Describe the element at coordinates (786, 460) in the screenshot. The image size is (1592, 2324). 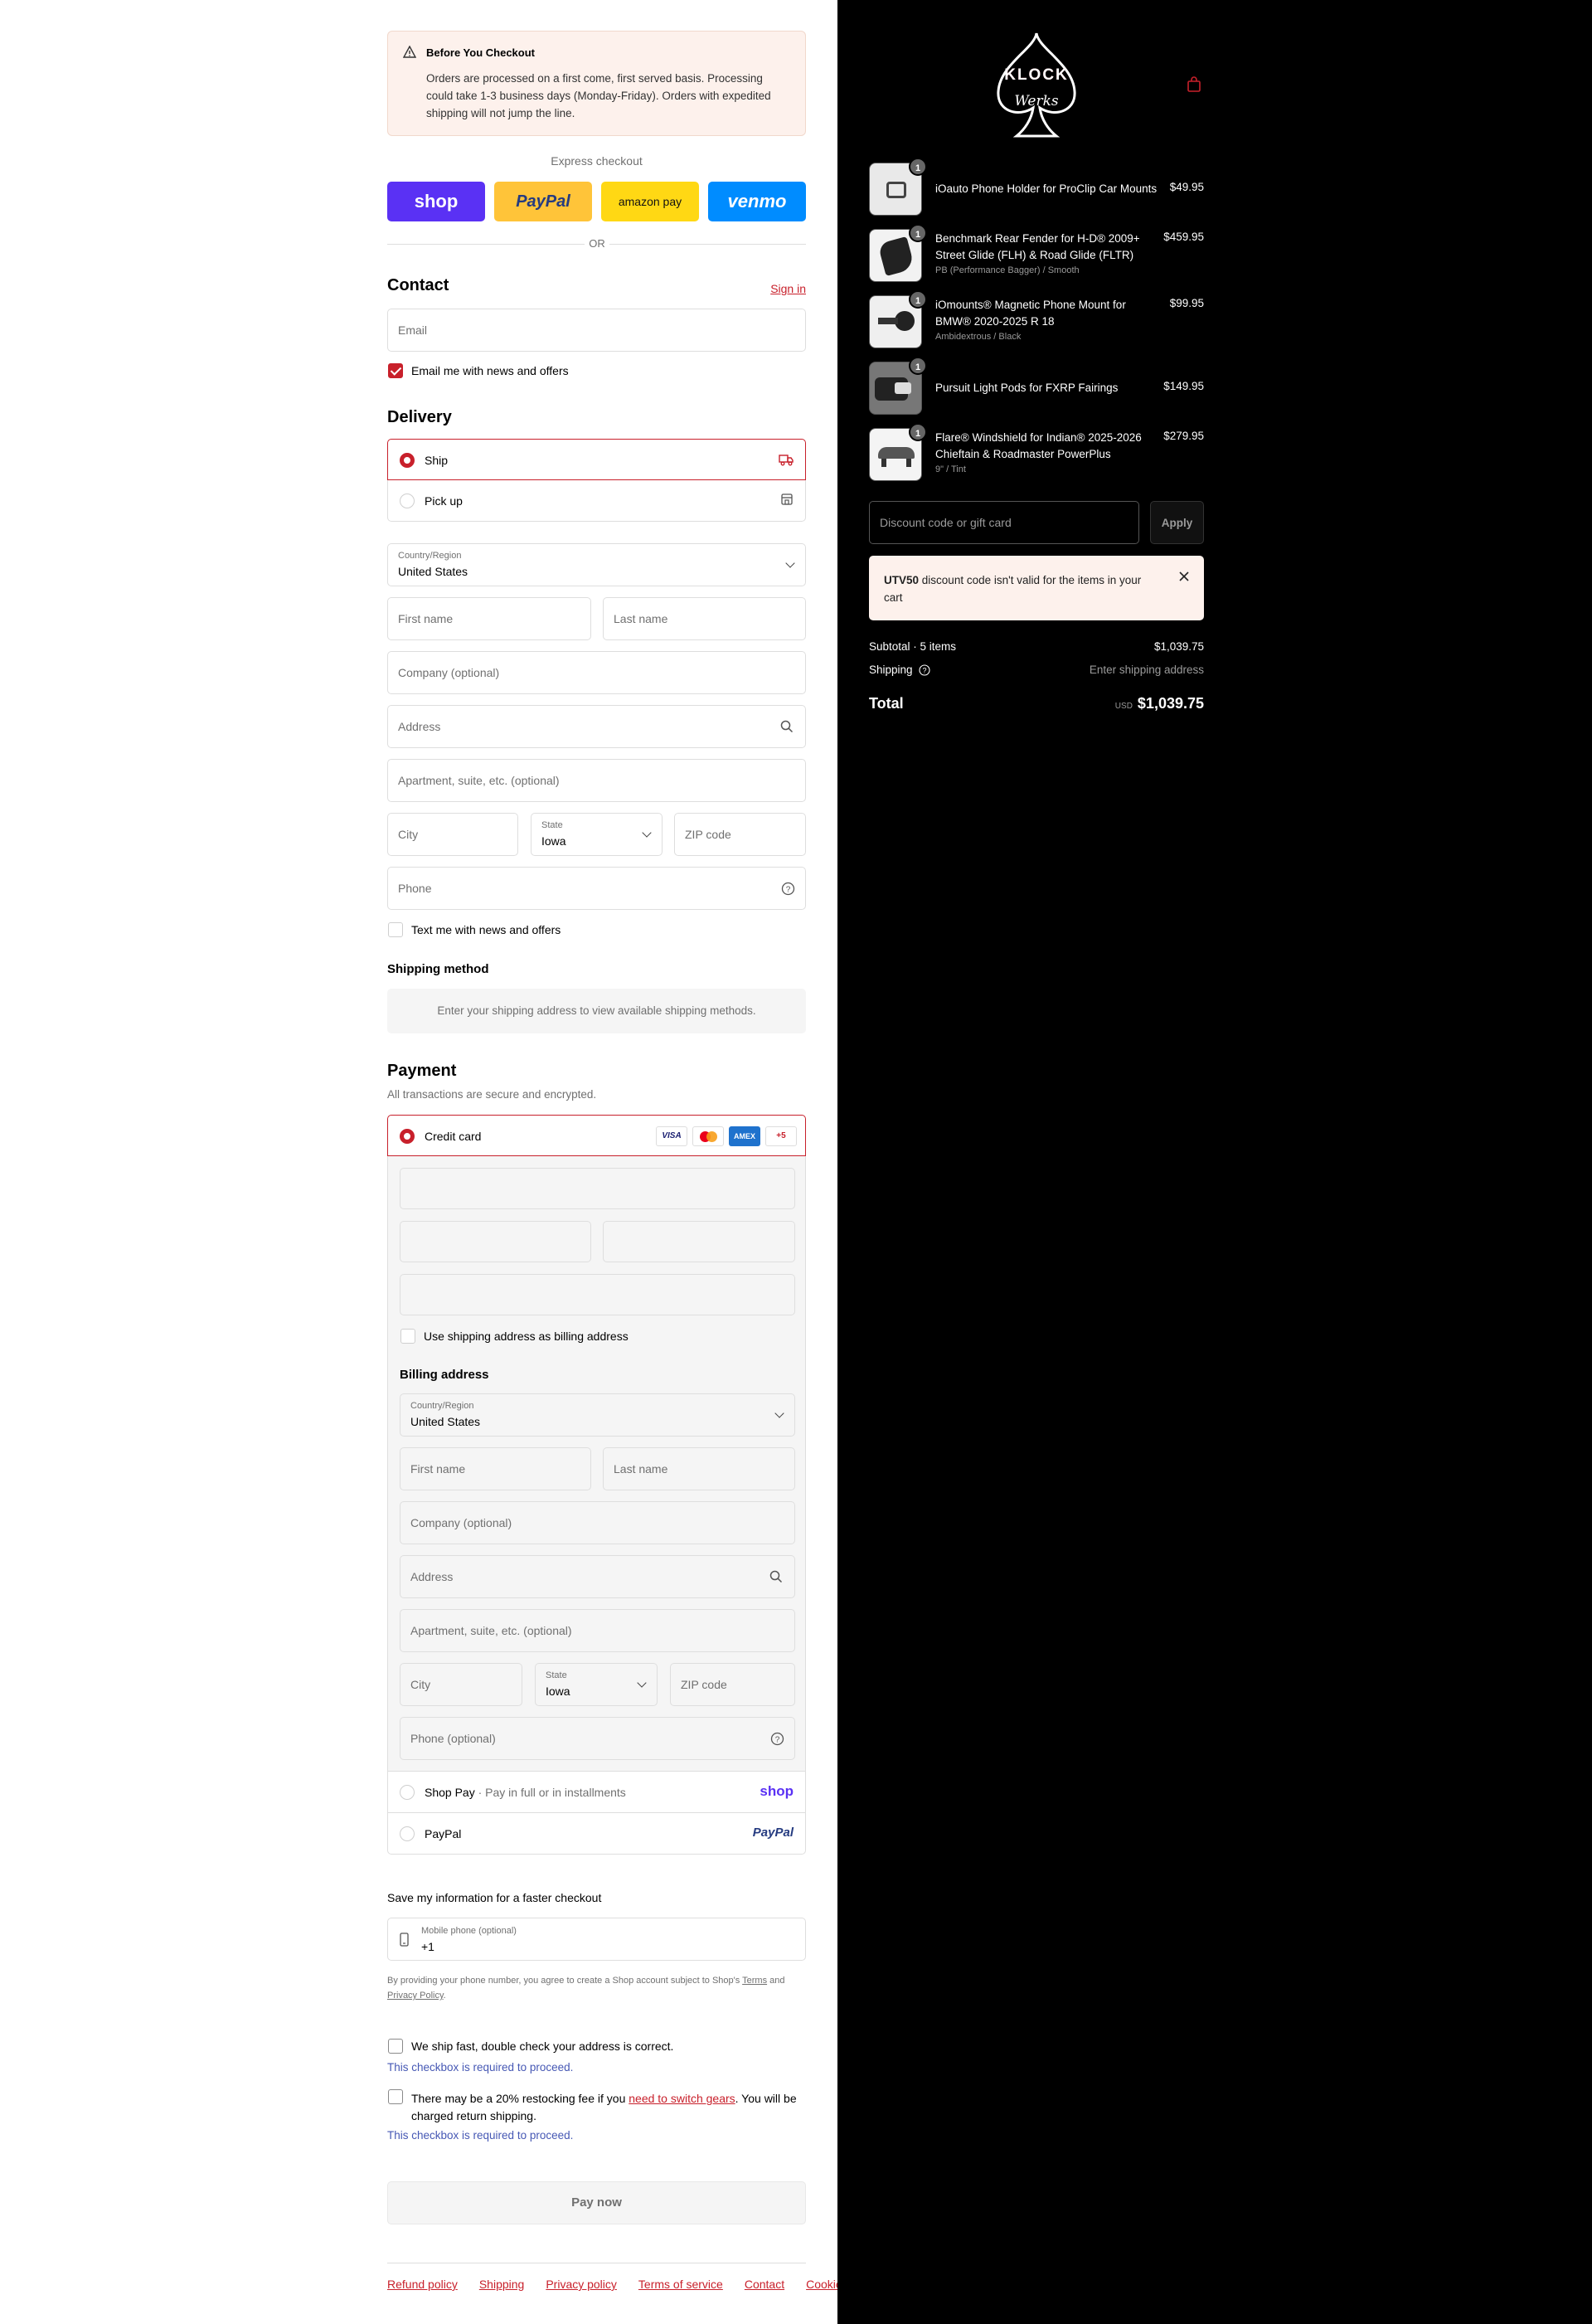
I see `truck-icon` at that location.